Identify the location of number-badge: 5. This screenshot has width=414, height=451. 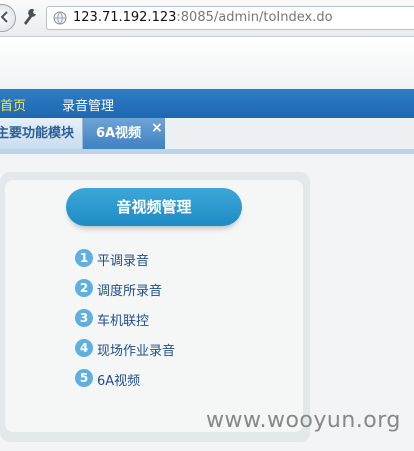
(84, 378).